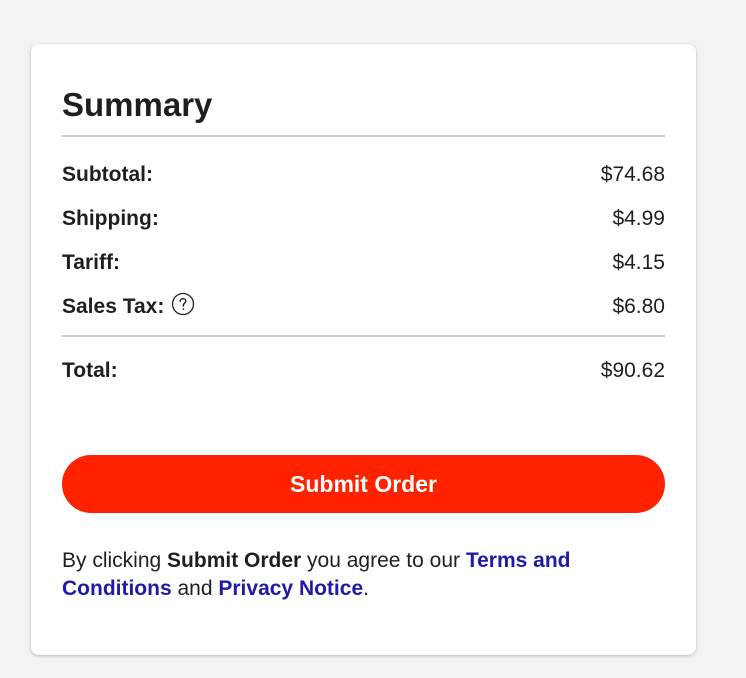 This screenshot has height=678, width=746. What do you see at coordinates (363, 336) in the screenshot?
I see `summary-divider-total` at bounding box center [363, 336].